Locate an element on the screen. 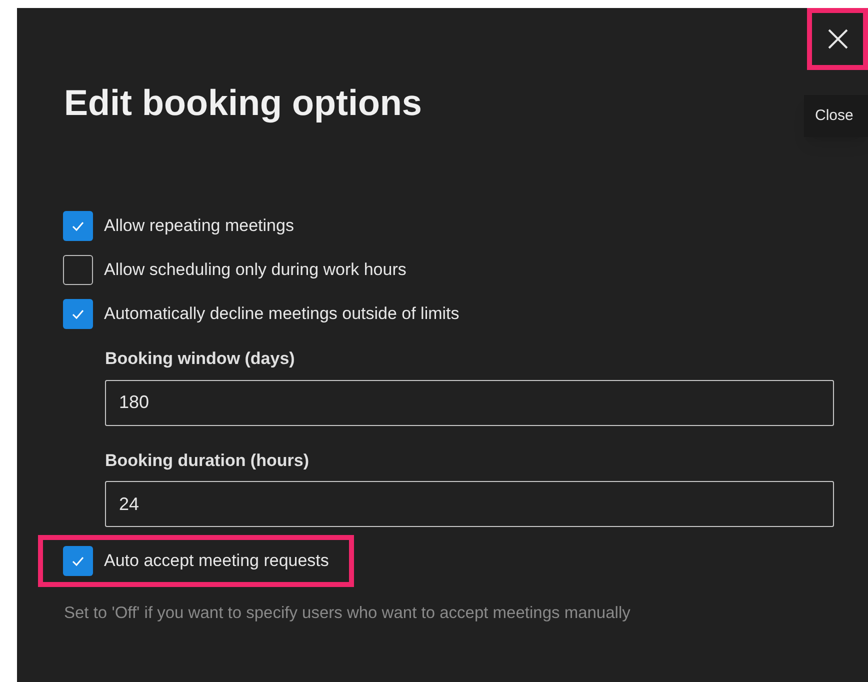  checkbox-label: Allow repeating meetings is located at coordinates (199, 226).